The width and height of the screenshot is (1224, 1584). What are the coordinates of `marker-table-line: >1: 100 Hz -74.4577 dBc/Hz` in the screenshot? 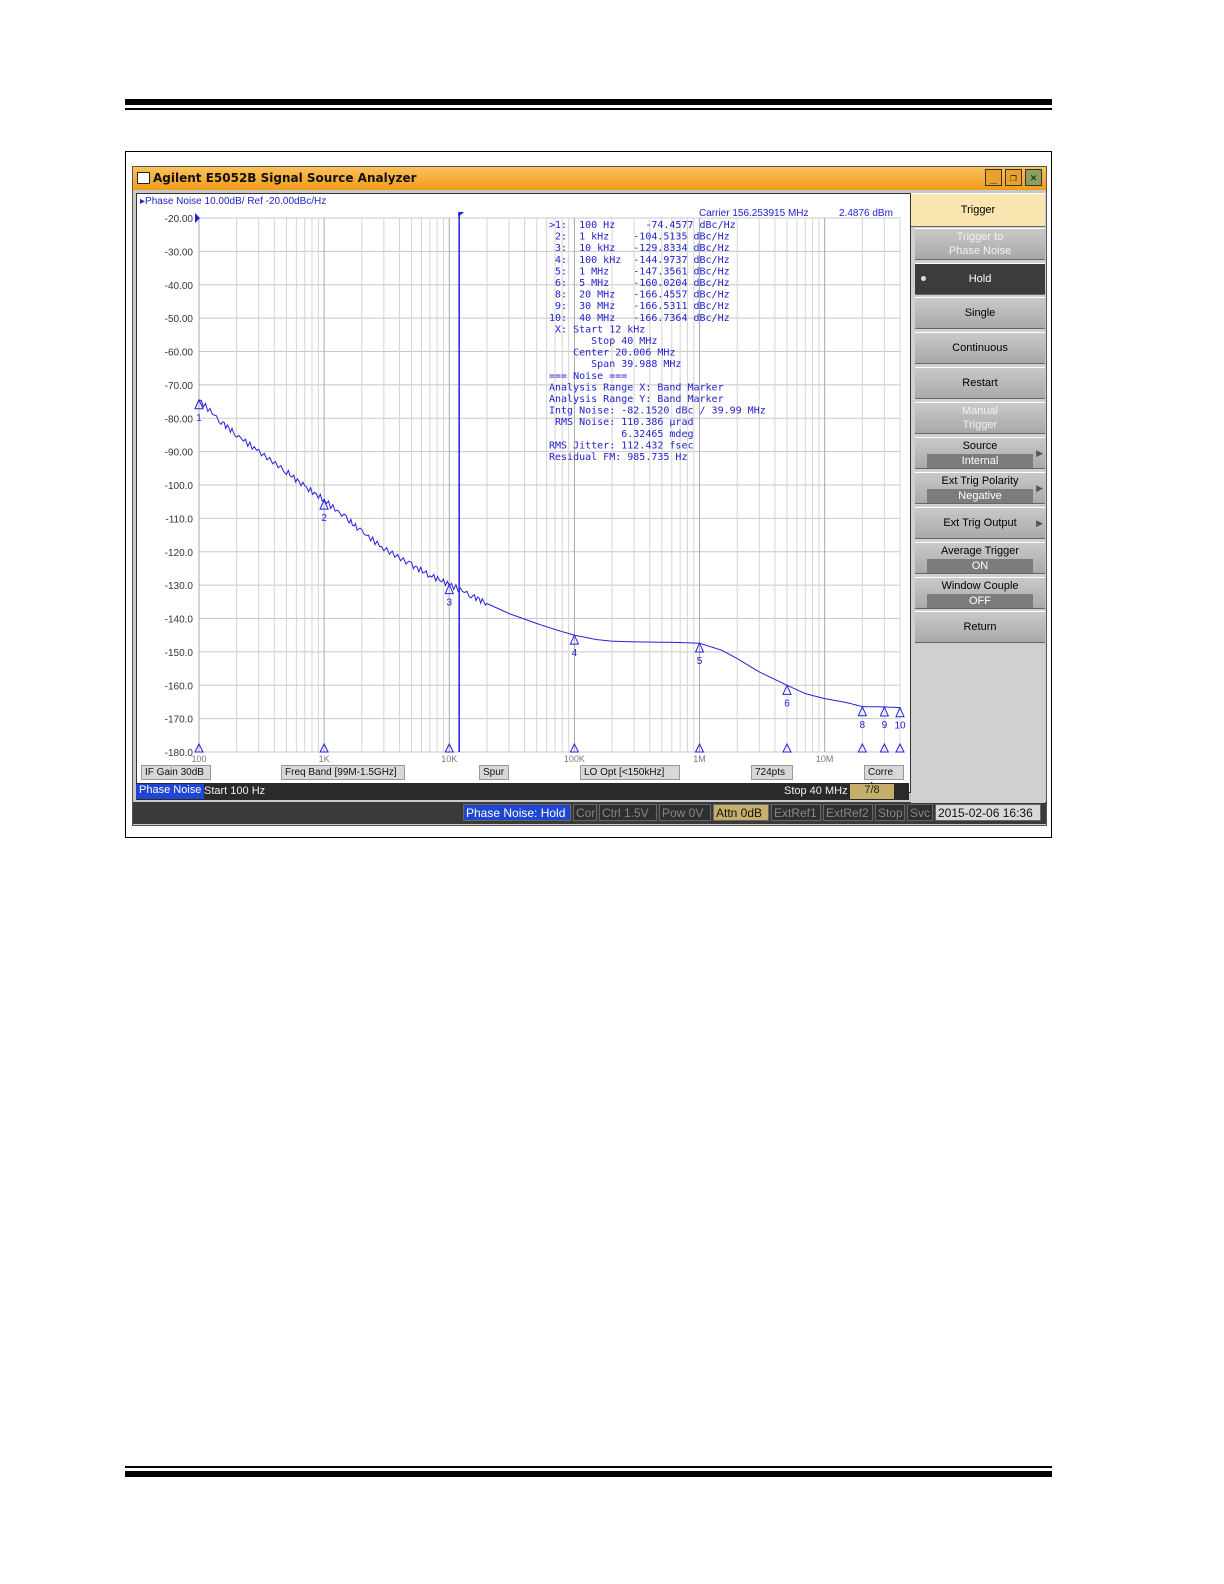 It's located at (642, 225).